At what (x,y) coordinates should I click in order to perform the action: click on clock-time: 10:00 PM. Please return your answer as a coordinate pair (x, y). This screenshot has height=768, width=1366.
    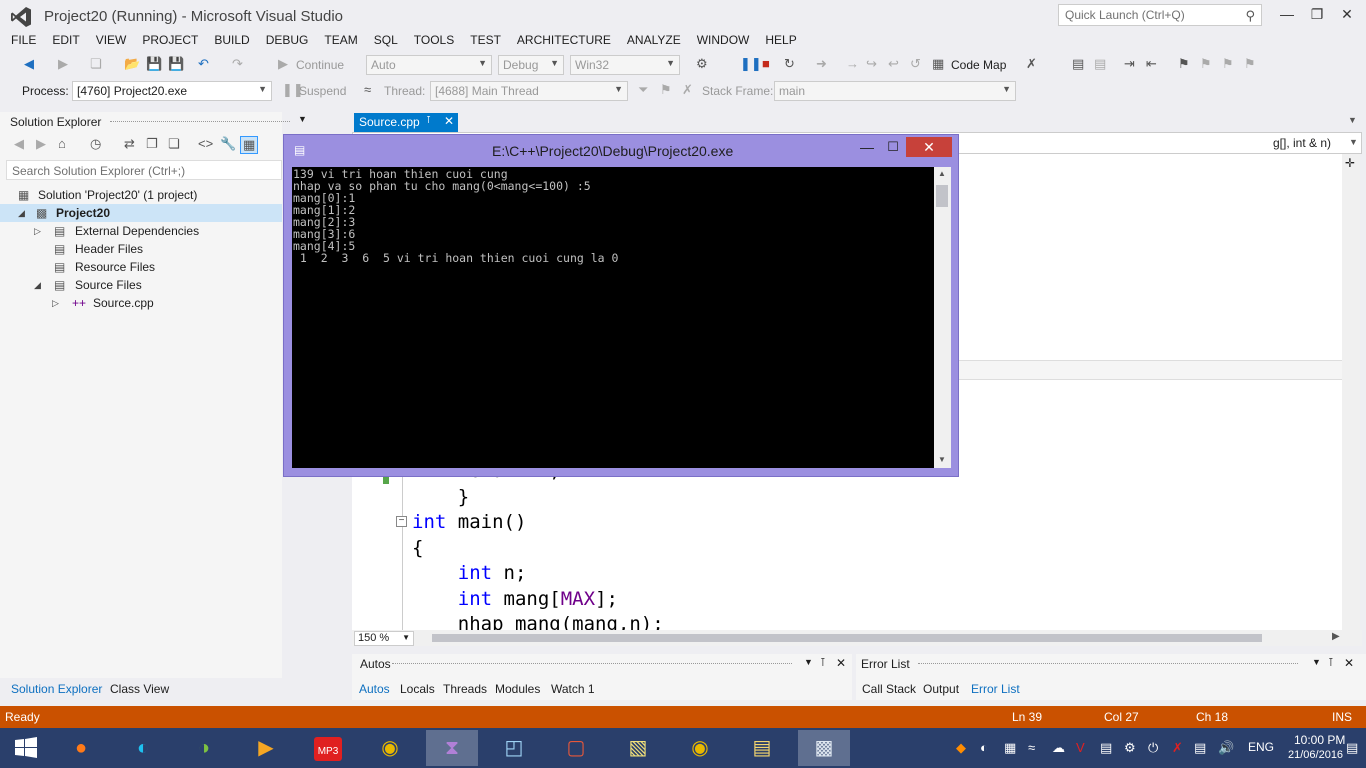
    Looking at the image, I should click on (1319, 740).